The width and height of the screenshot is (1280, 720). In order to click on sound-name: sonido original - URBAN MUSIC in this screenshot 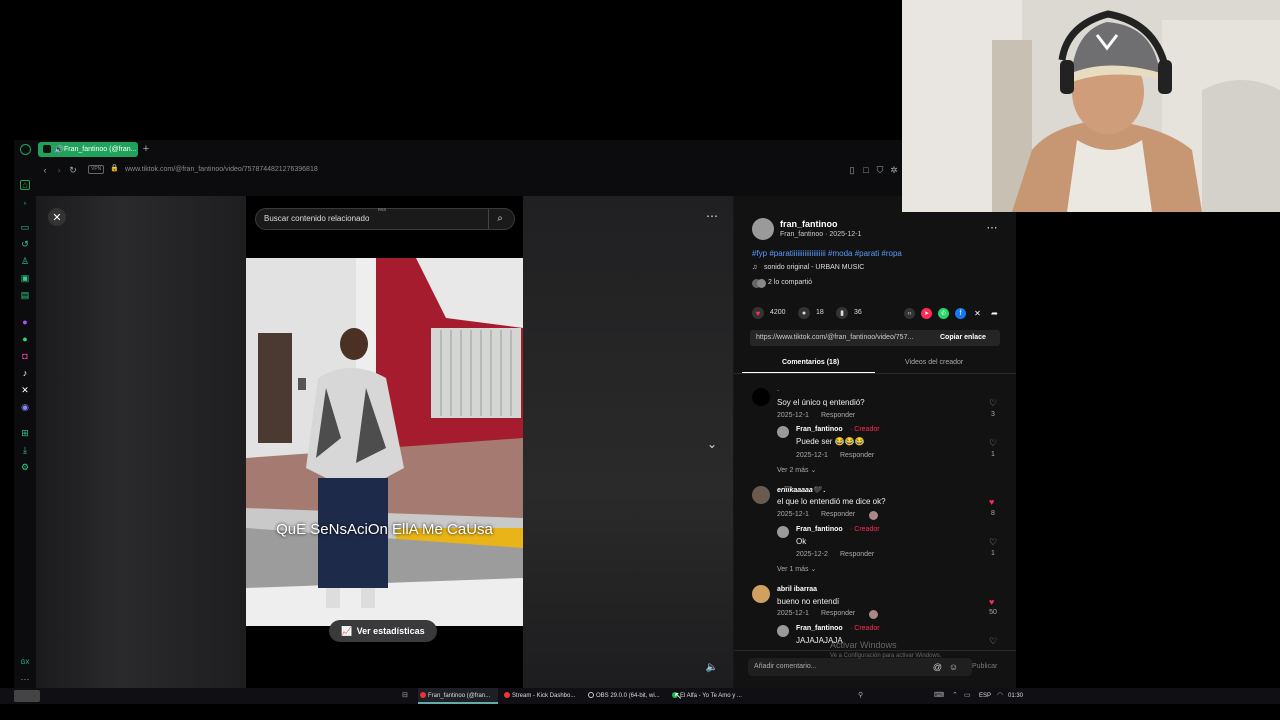, I will do `click(814, 267)`.